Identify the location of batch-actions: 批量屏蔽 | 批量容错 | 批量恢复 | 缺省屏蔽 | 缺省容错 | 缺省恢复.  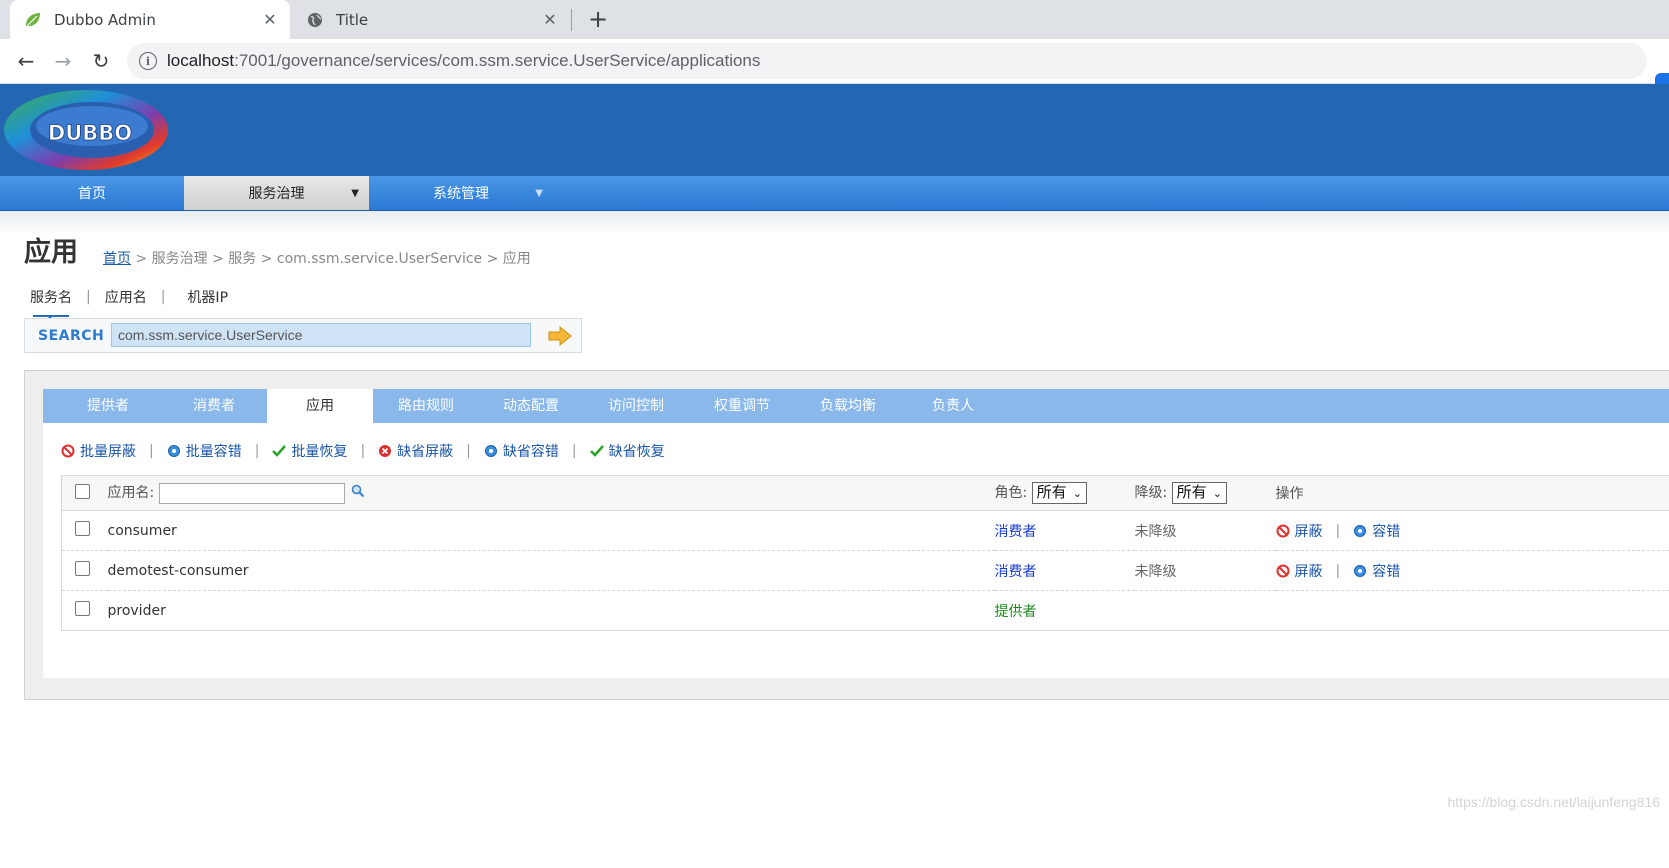
(363, 451).